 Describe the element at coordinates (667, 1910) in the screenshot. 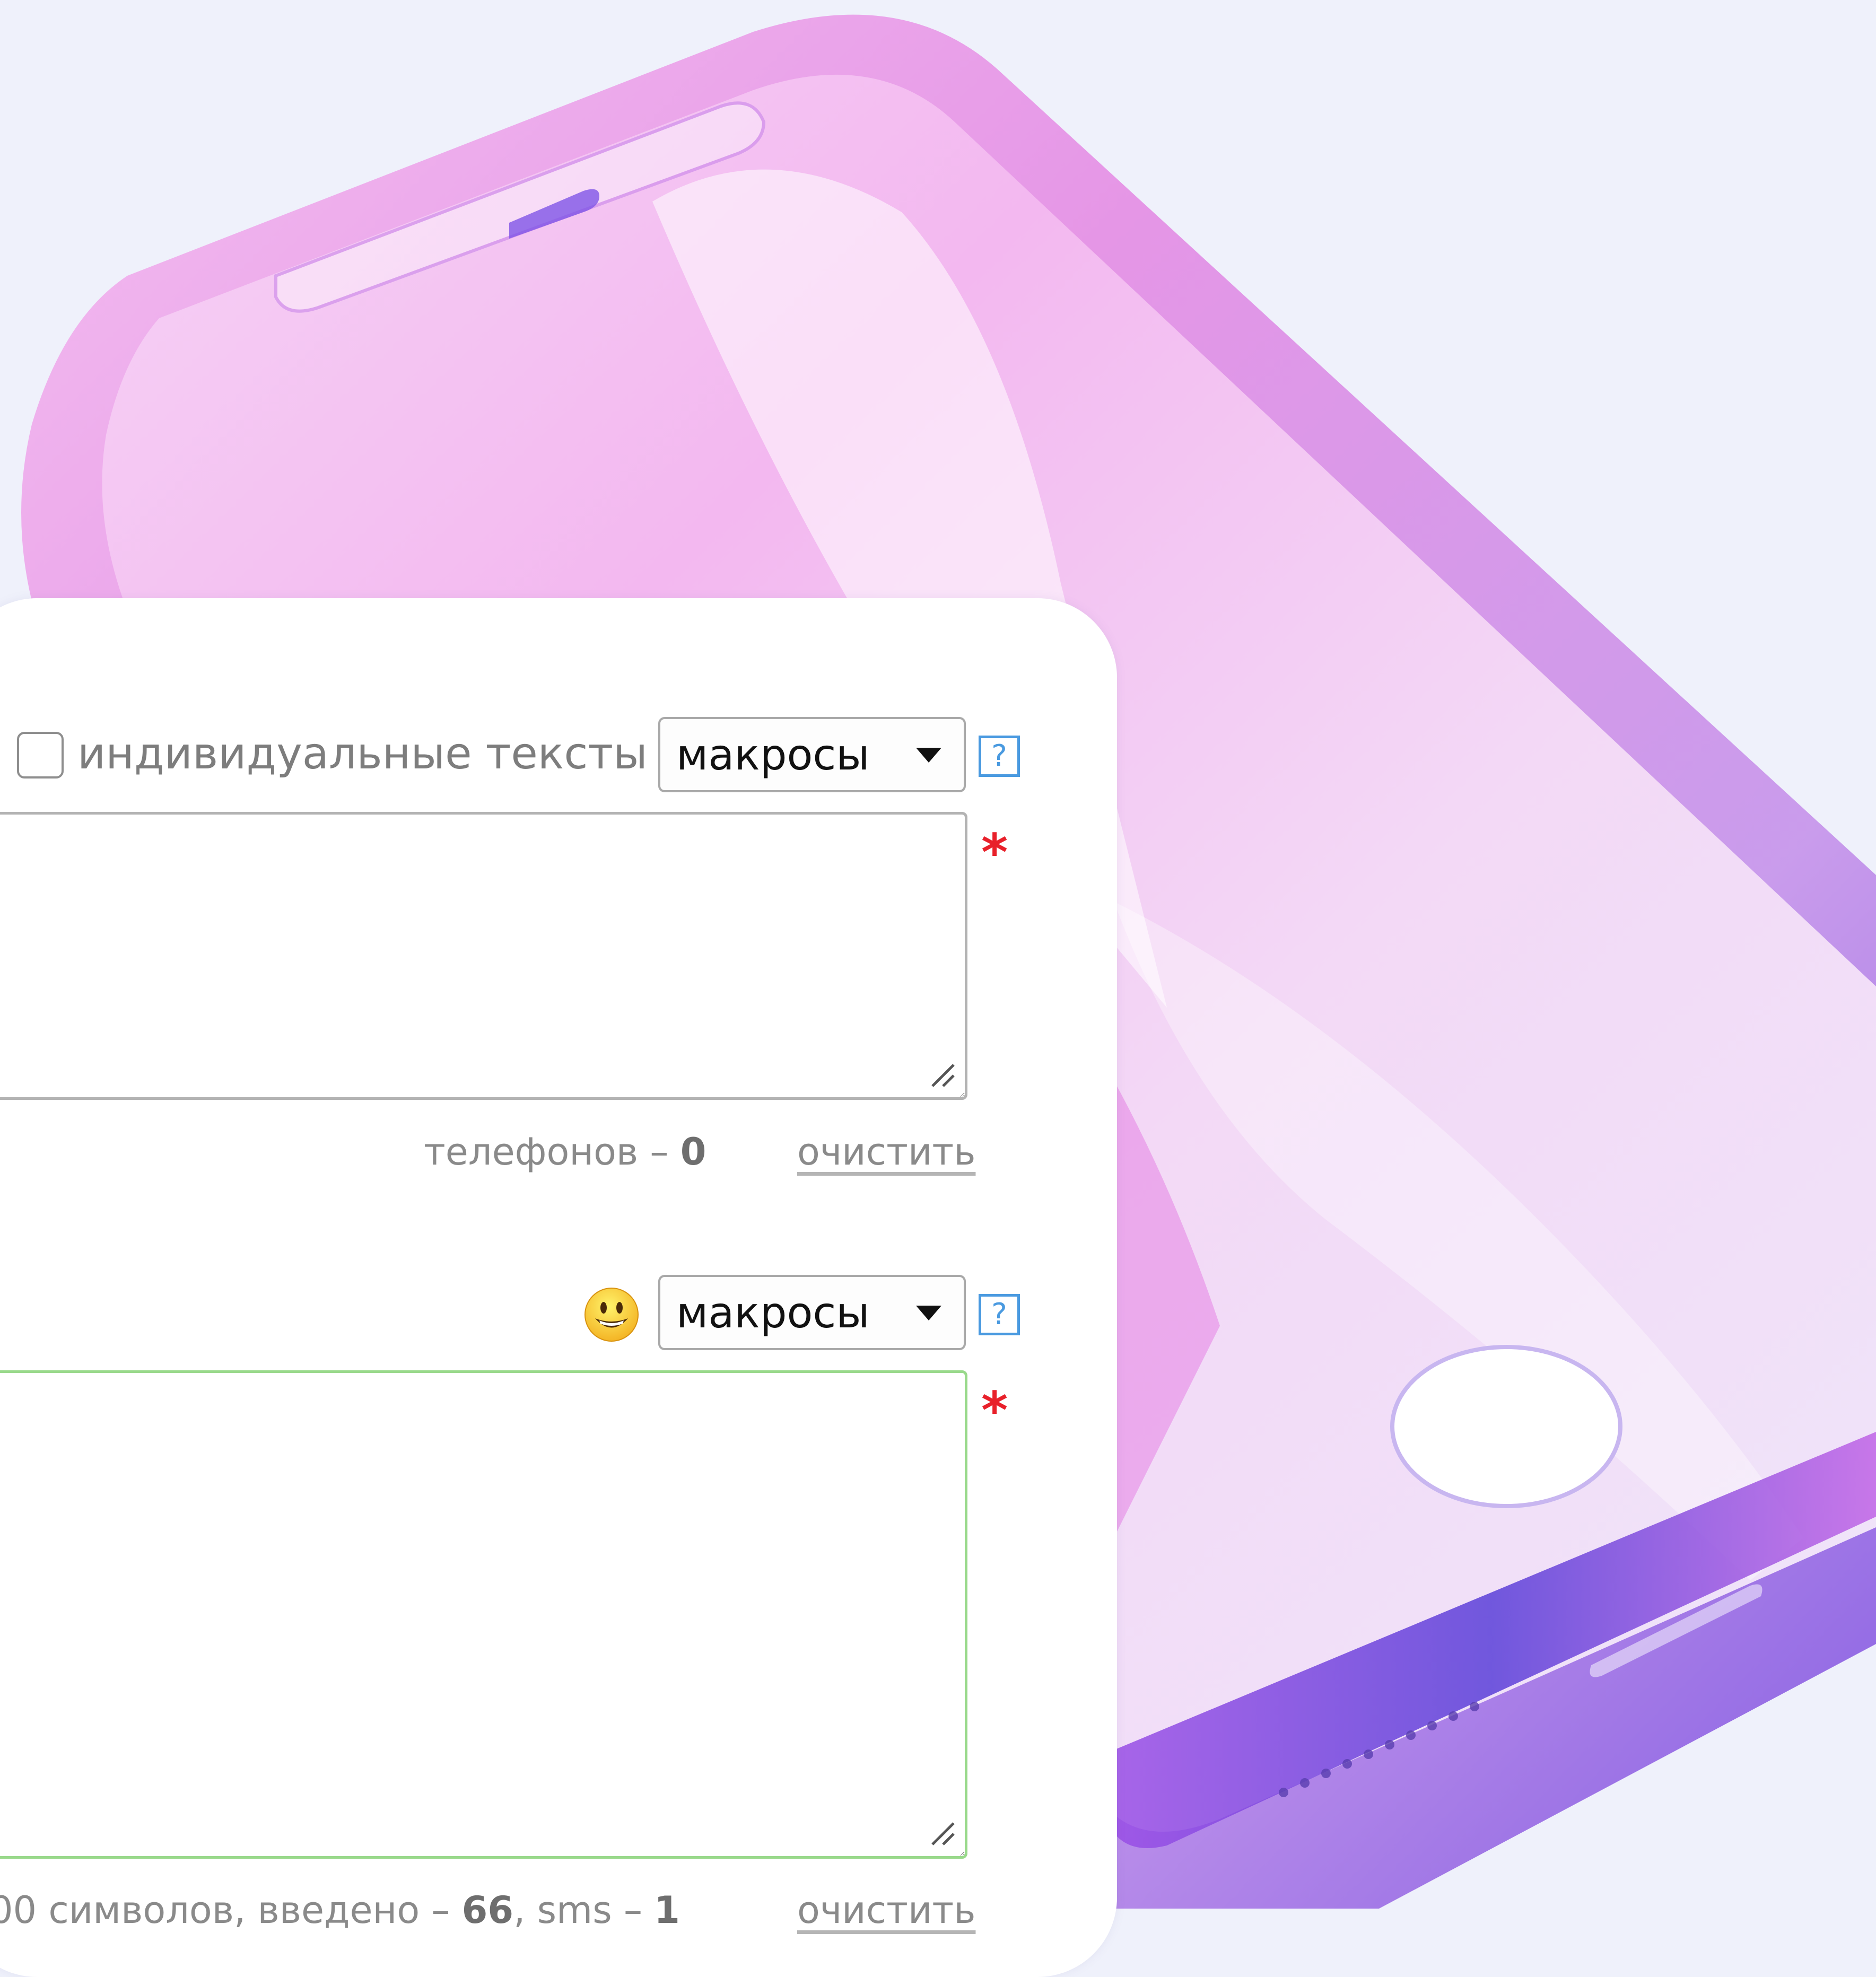

I see `sms-count: 1` at that location.